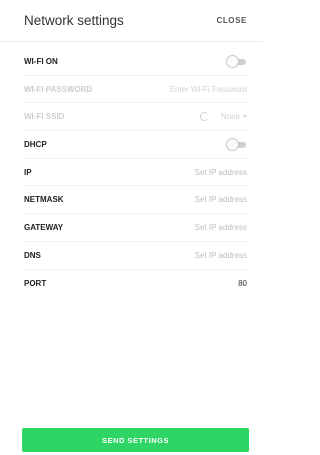 The image size is (320, 455). I want to click on netmask-input, so click(197, 200).